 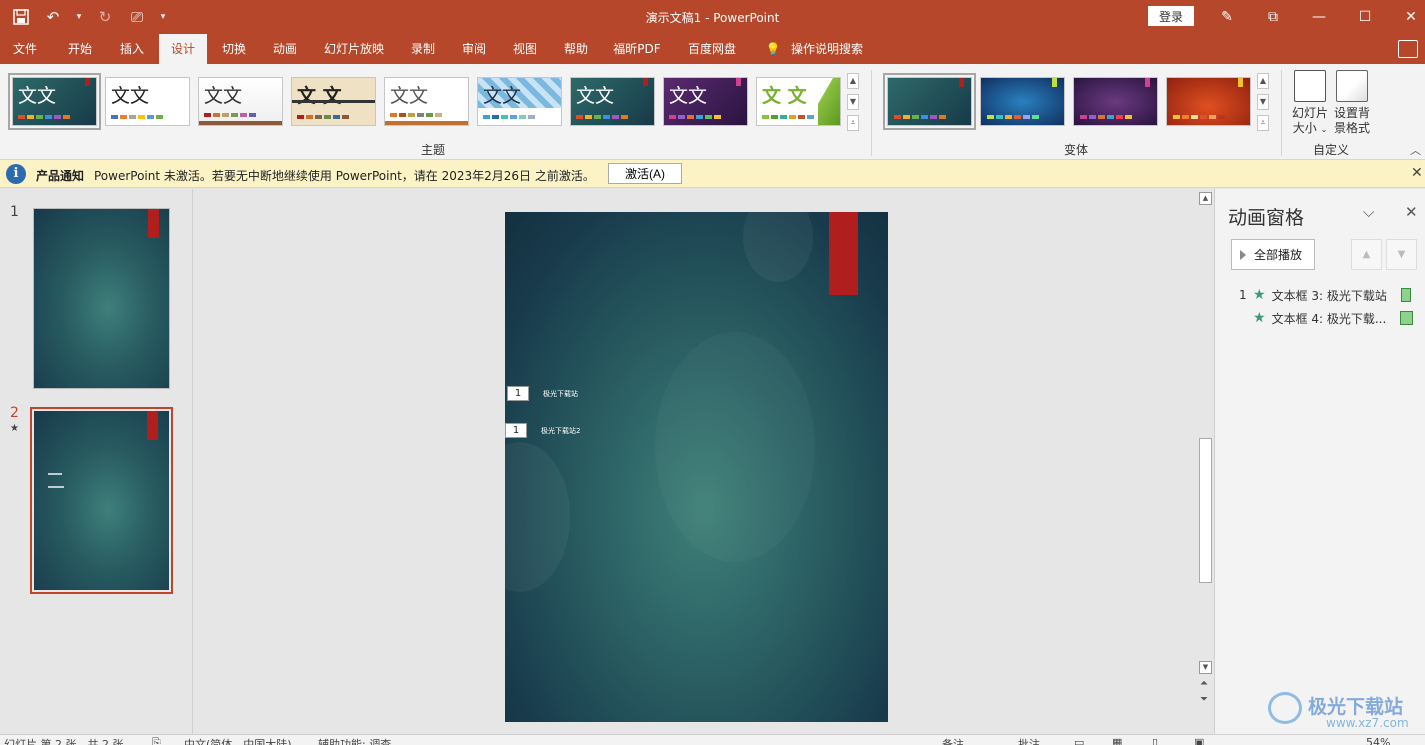 I want to click on theme-teal: 文文, so click(x=612, y=101).